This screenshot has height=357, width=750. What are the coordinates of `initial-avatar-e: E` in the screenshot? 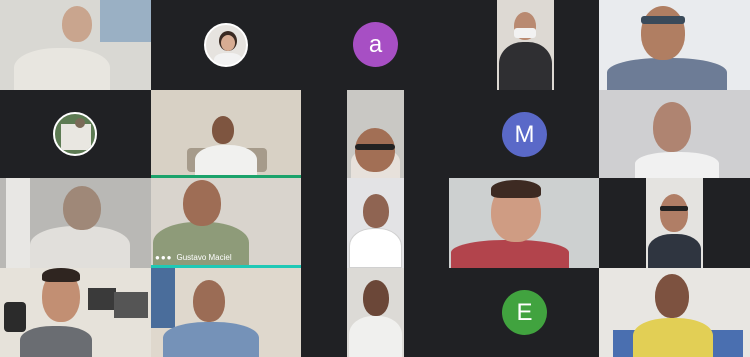 It's located at (524, 312).